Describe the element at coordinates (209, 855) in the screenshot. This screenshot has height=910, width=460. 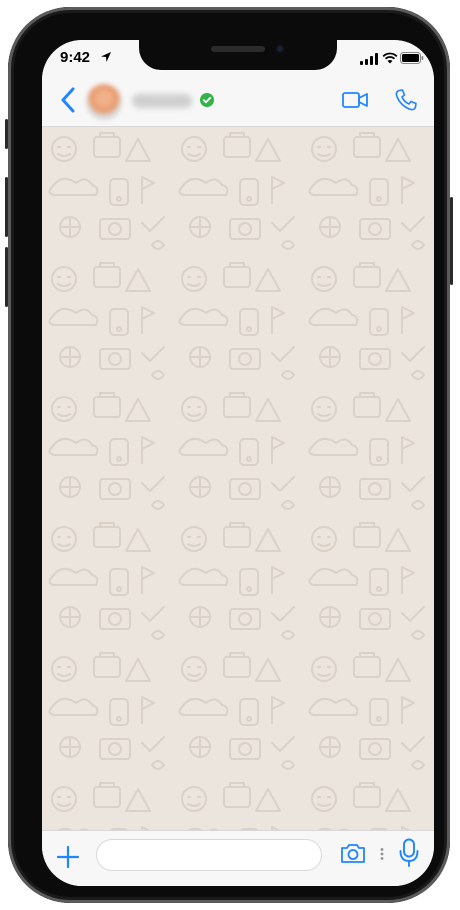
I see `message-input` at that location.